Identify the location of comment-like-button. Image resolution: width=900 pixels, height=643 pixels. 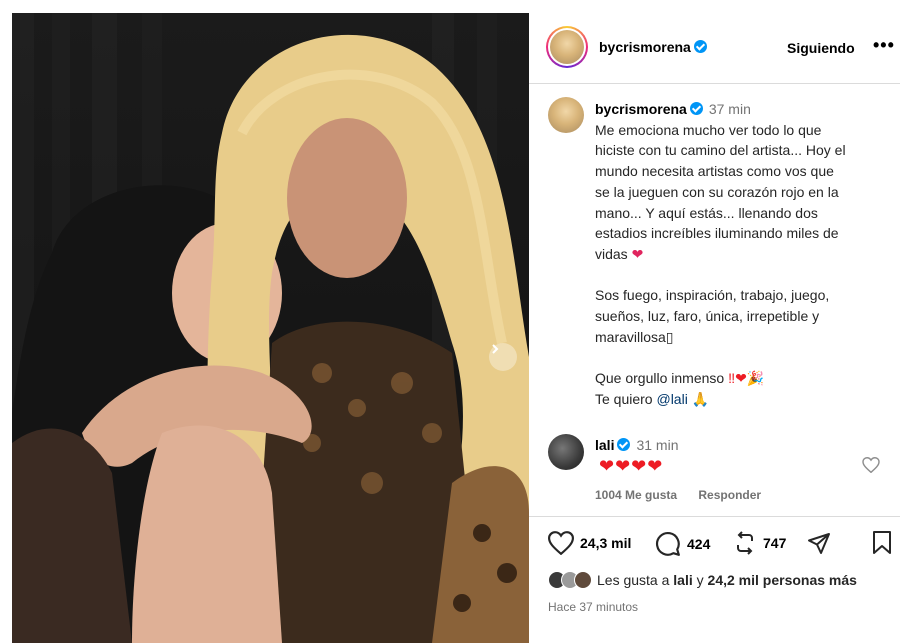
(871, 467).